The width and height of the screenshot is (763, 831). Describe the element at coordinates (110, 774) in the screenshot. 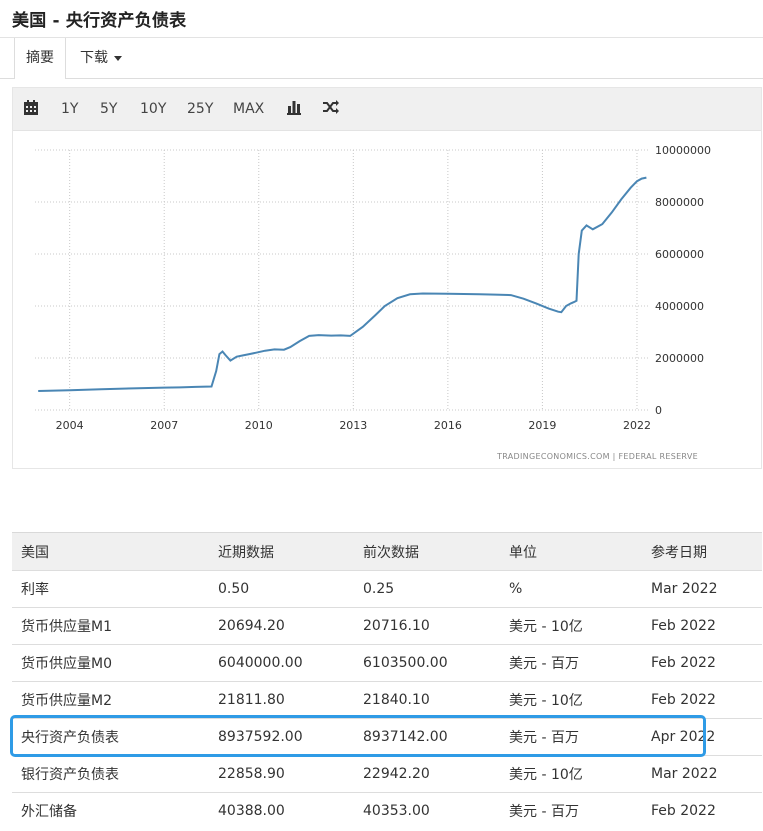

I see `row-indicator-link: 银行资产负债表` at that location.